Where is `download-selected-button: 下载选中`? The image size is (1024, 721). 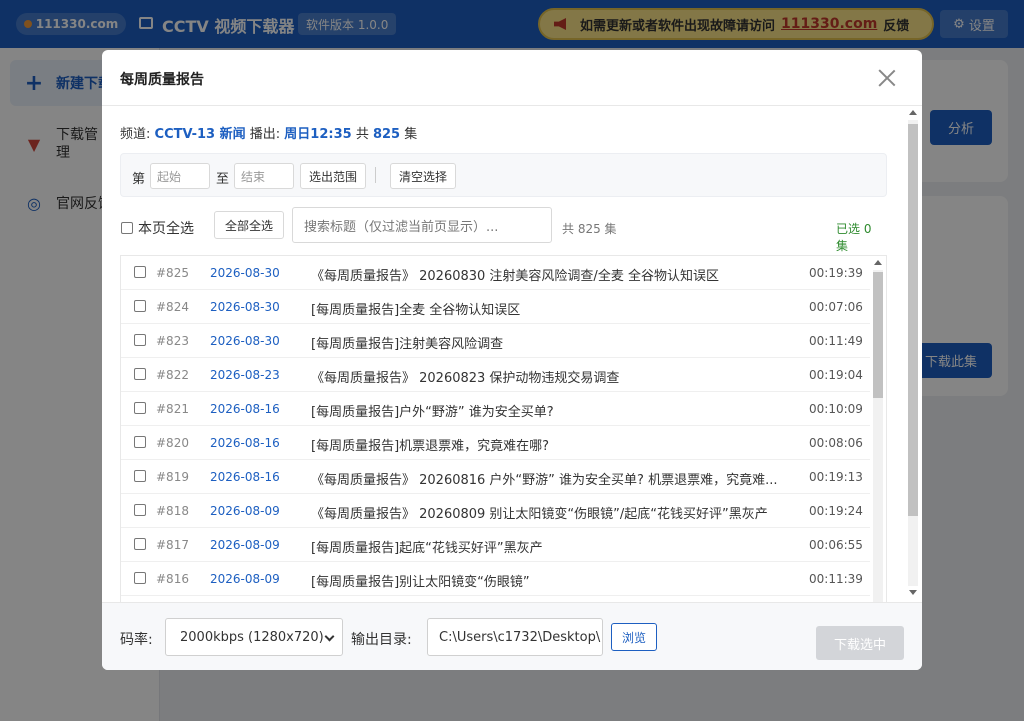
download-selected-button: 下载选中 is located at coordinates (860, 643).